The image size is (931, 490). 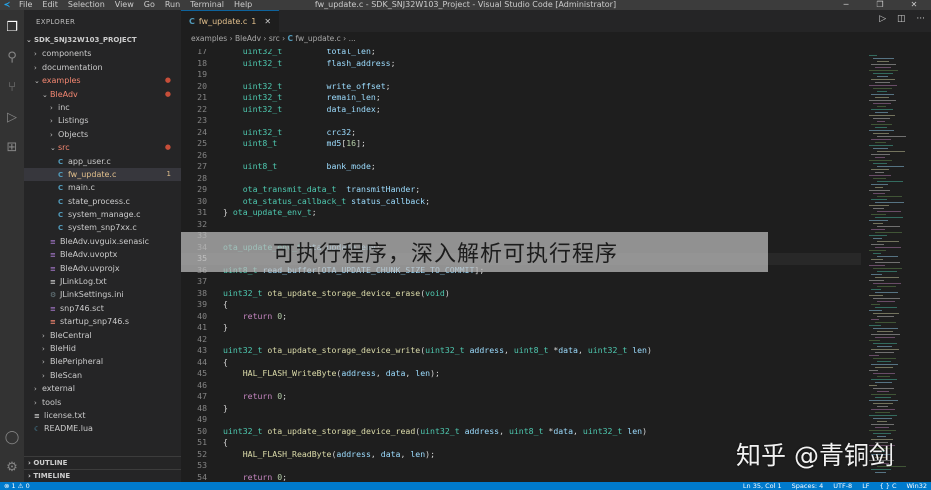 I want to click on menu-run: Run, so click(x=172, y=5).